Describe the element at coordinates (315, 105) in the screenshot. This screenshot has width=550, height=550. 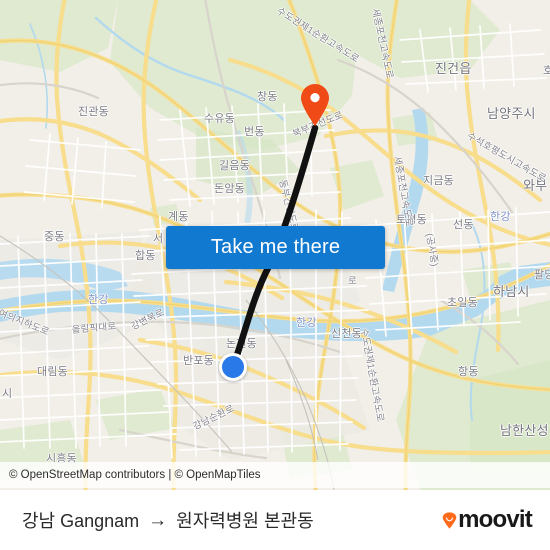
I see `destination-marker` at that location.